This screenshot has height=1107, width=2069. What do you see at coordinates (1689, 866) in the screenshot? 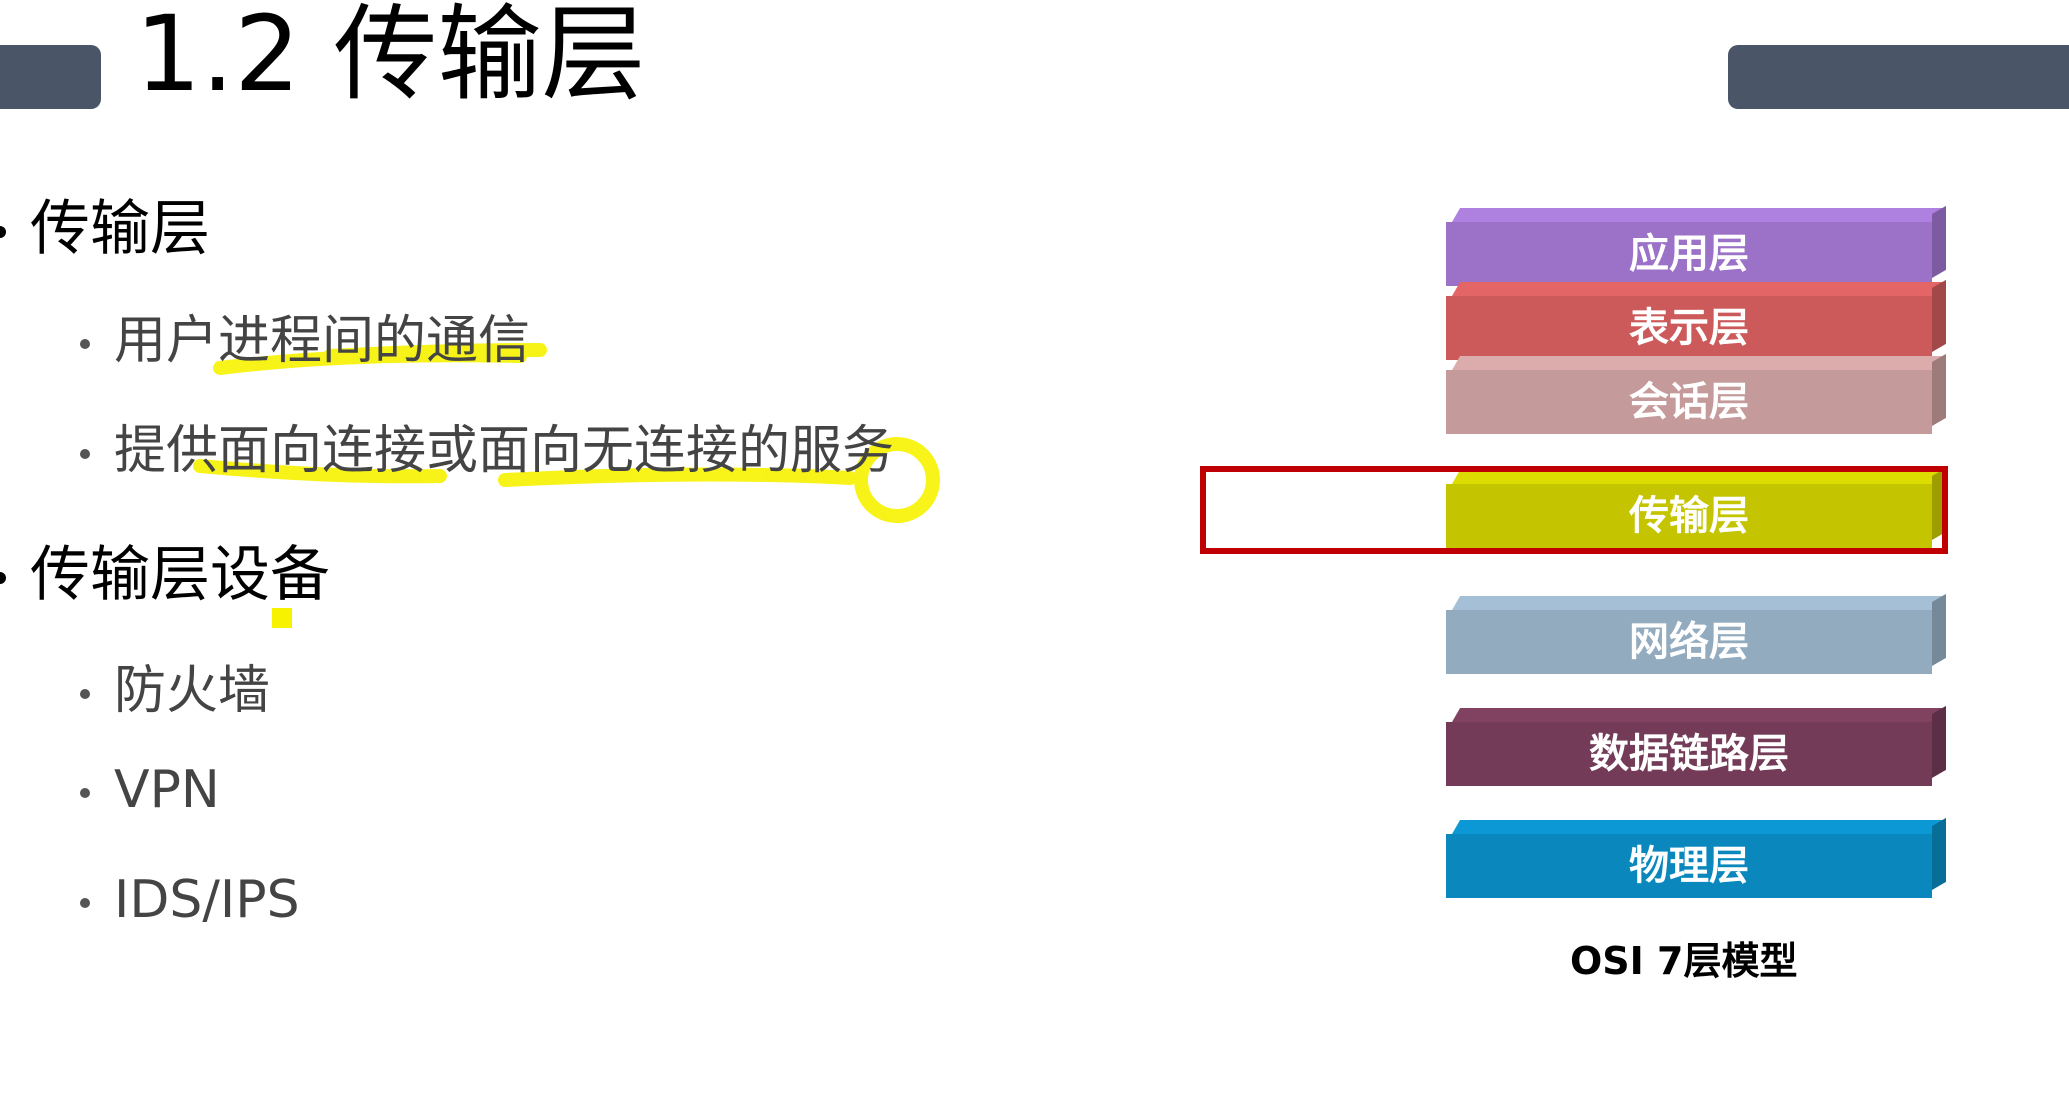
I see `layer-label: 物理层` at bounding box center [1689, 866].